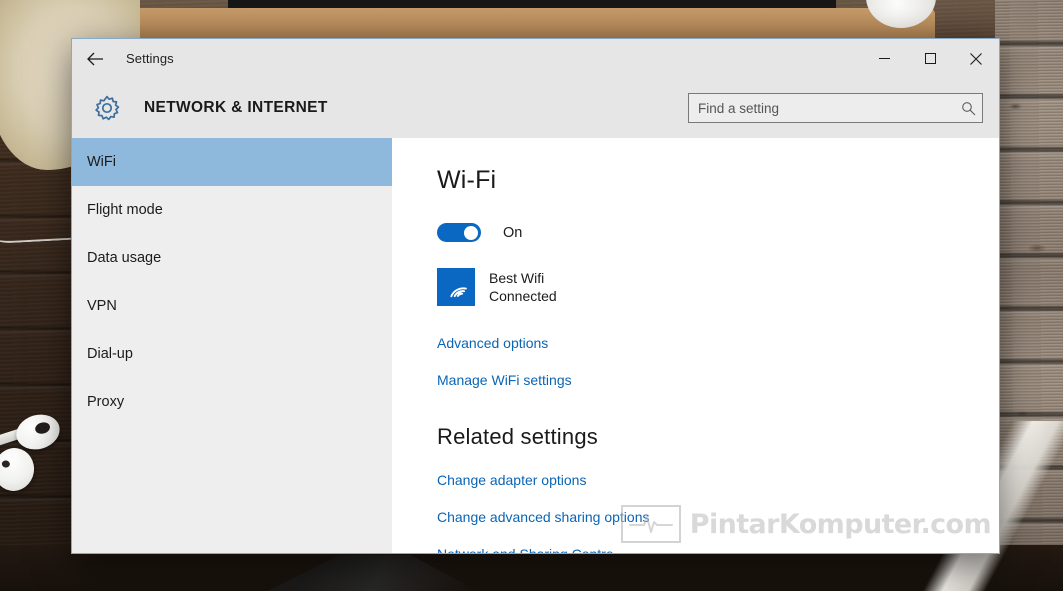 The height and width of the screenshot is (591, 1063). Describe the element at coordinates (535, 108) in the screenshot. I see `page-header: NETWORK & INTERNET` at that location.